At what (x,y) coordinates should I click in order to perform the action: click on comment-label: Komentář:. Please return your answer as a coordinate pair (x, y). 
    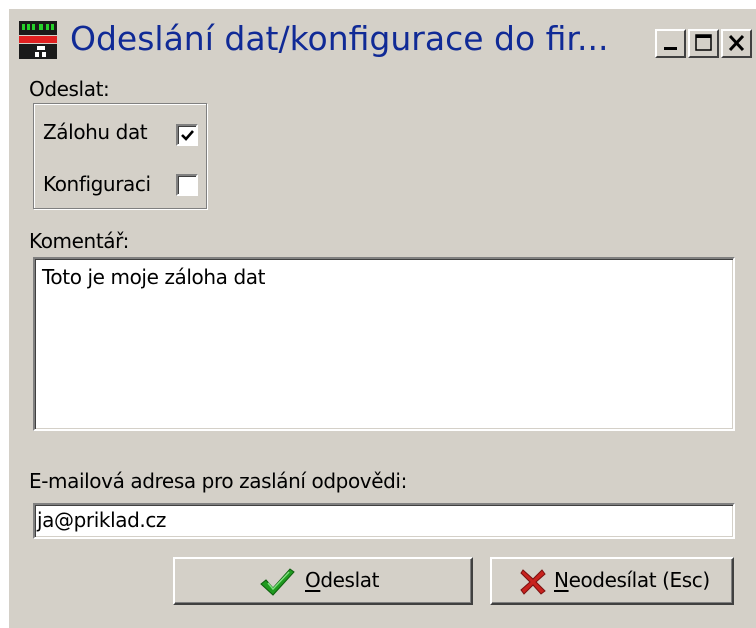
    Looking at the image, I should click on (79, 241).